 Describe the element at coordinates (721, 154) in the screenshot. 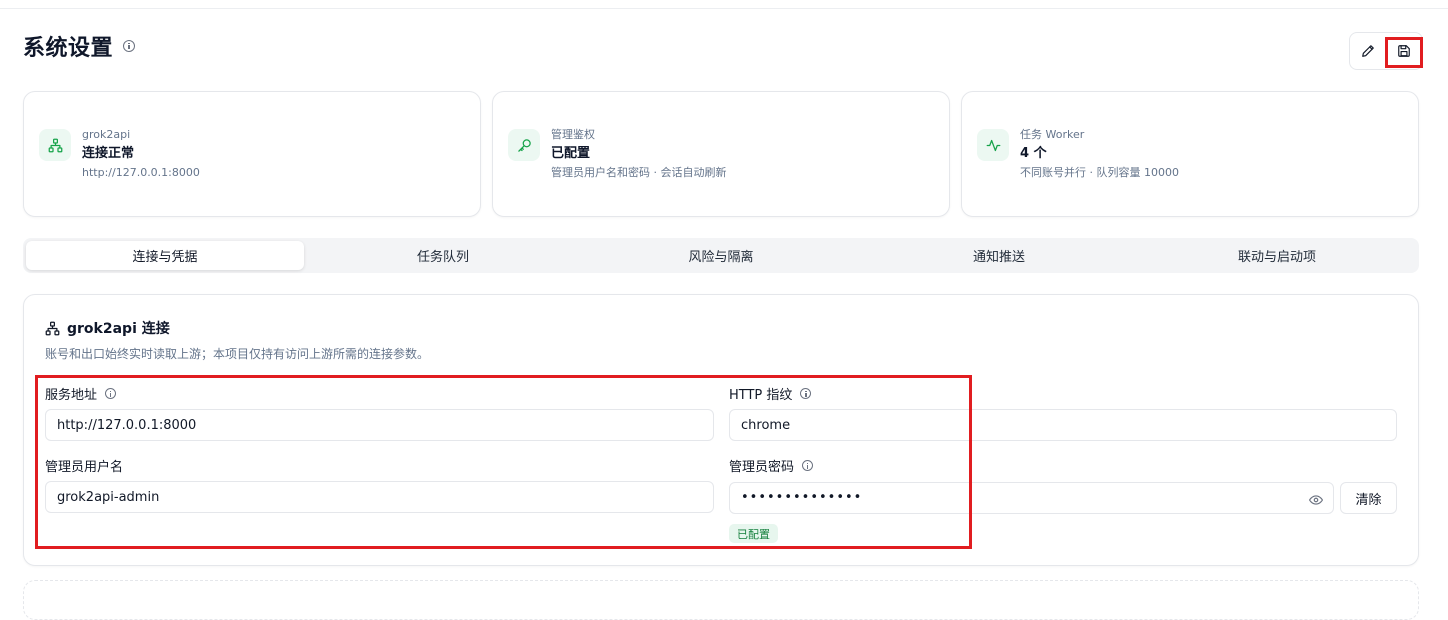

I see `stat-card-auth: 管理鉴权 已配置 管理员用户名和密码 · 会话自动刷新` at that location.